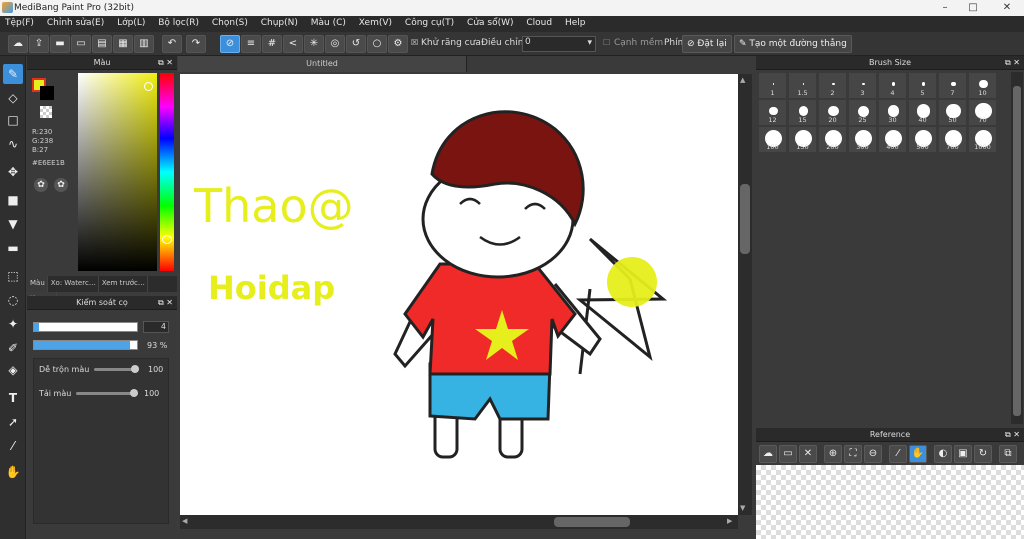 This screenshot has height=539, width=1024. I want to click on text-tool-icon: T, so click(13, 398).